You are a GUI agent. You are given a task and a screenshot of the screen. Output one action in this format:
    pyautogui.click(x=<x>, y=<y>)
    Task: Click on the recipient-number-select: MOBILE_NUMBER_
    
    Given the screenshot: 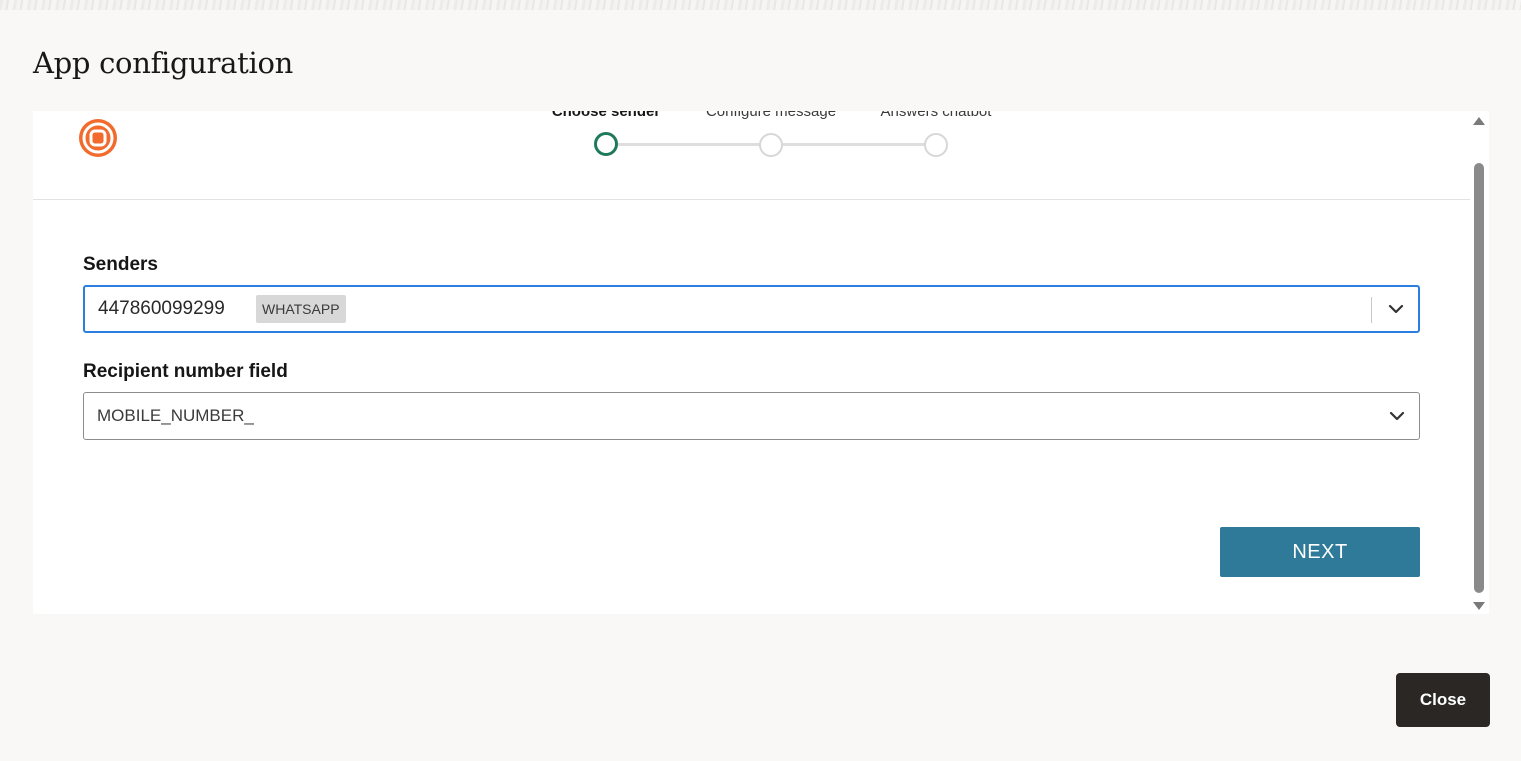 What is the action you would take?
    pyautogui.click(x=751, y=416)
    